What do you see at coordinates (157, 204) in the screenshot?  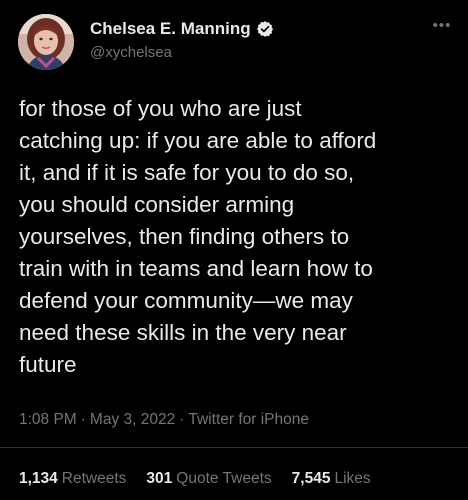 I see `tweet-text-line: you should consider arming` at bounding box center [157, 204].